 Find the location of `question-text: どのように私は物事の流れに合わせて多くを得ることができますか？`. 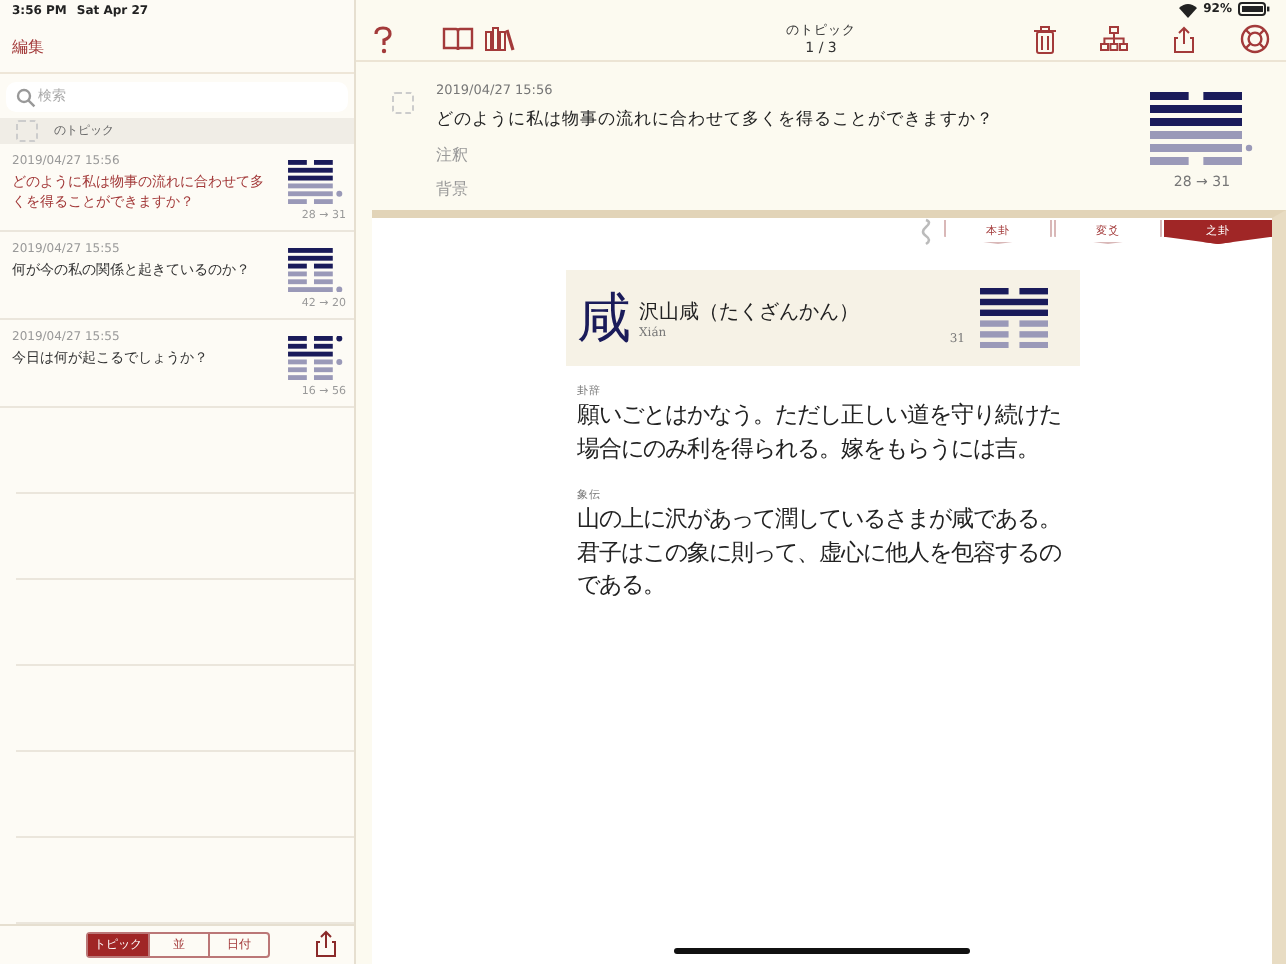

question-text: どのように私は物事の流れに合わせて多くを得ることができますか？ is located at coordinates (716, 120).